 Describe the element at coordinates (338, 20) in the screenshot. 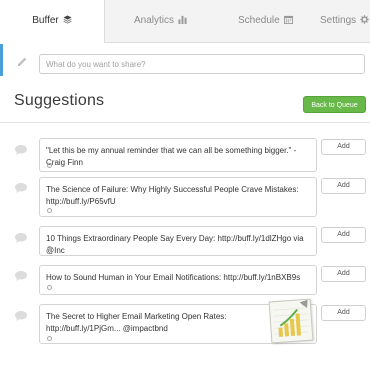

I see `tab-settings-label: Settings` at that location.